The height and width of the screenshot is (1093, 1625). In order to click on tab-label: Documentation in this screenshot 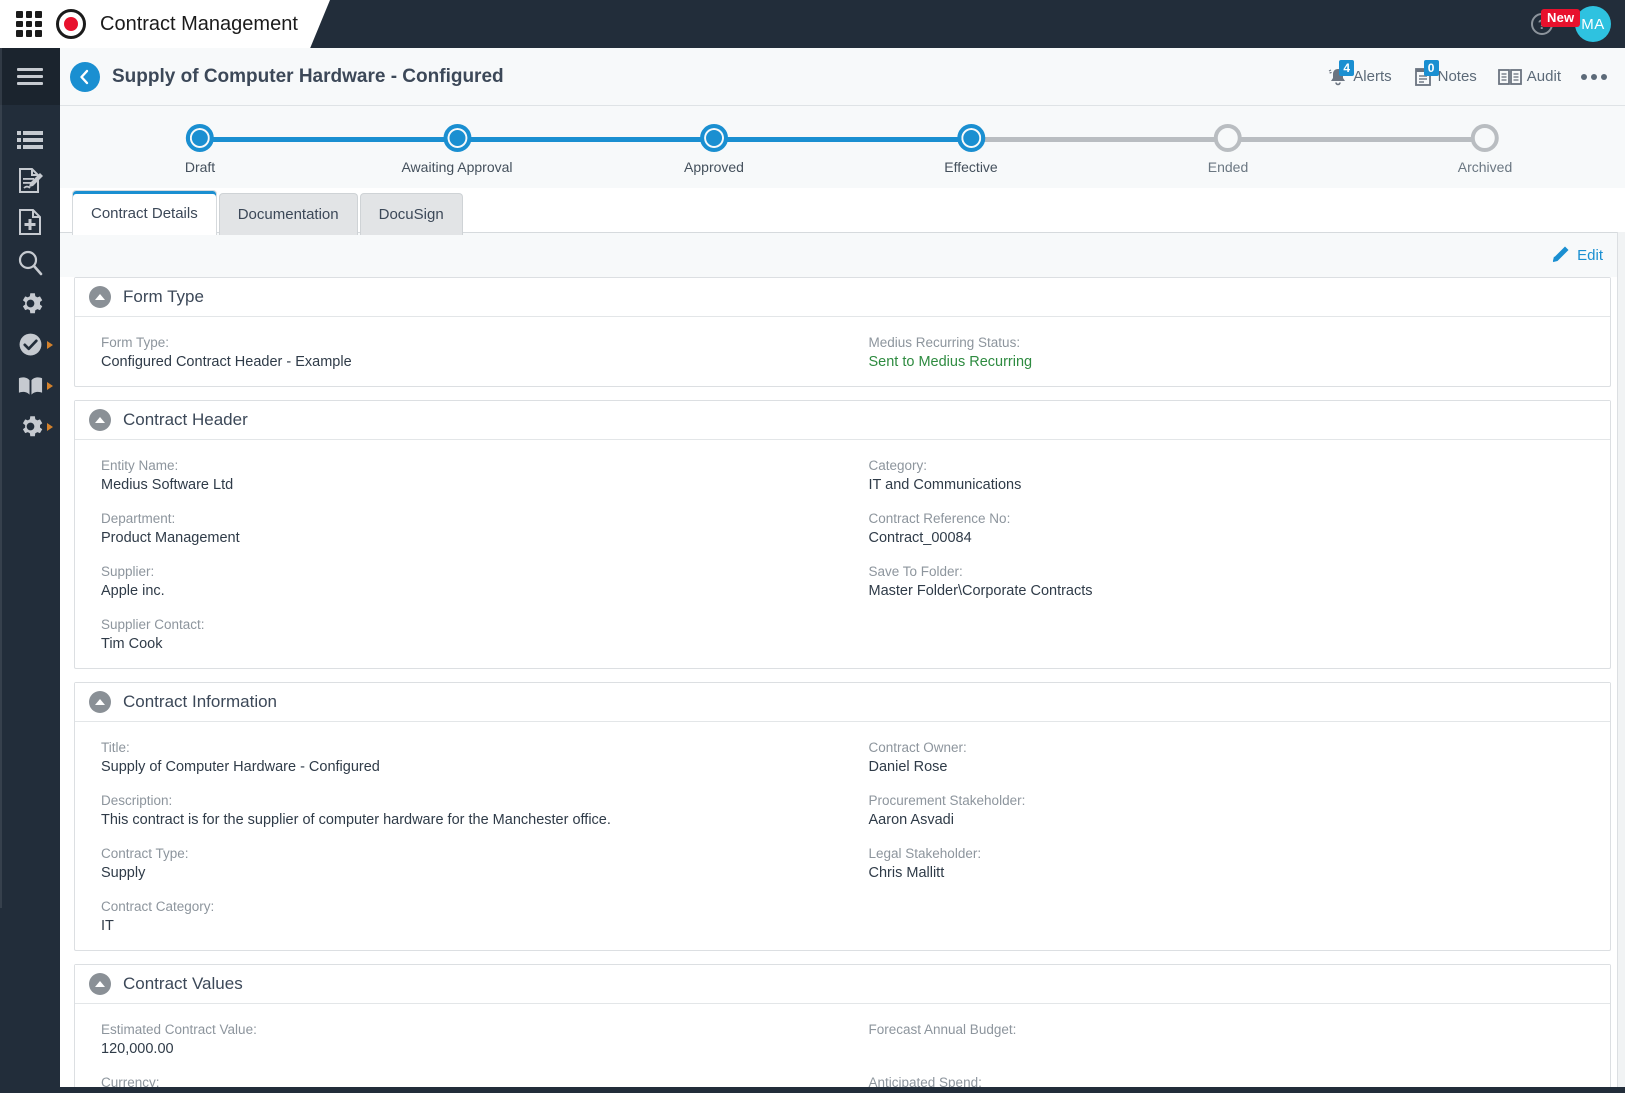, I will do `click(288, 214)`.